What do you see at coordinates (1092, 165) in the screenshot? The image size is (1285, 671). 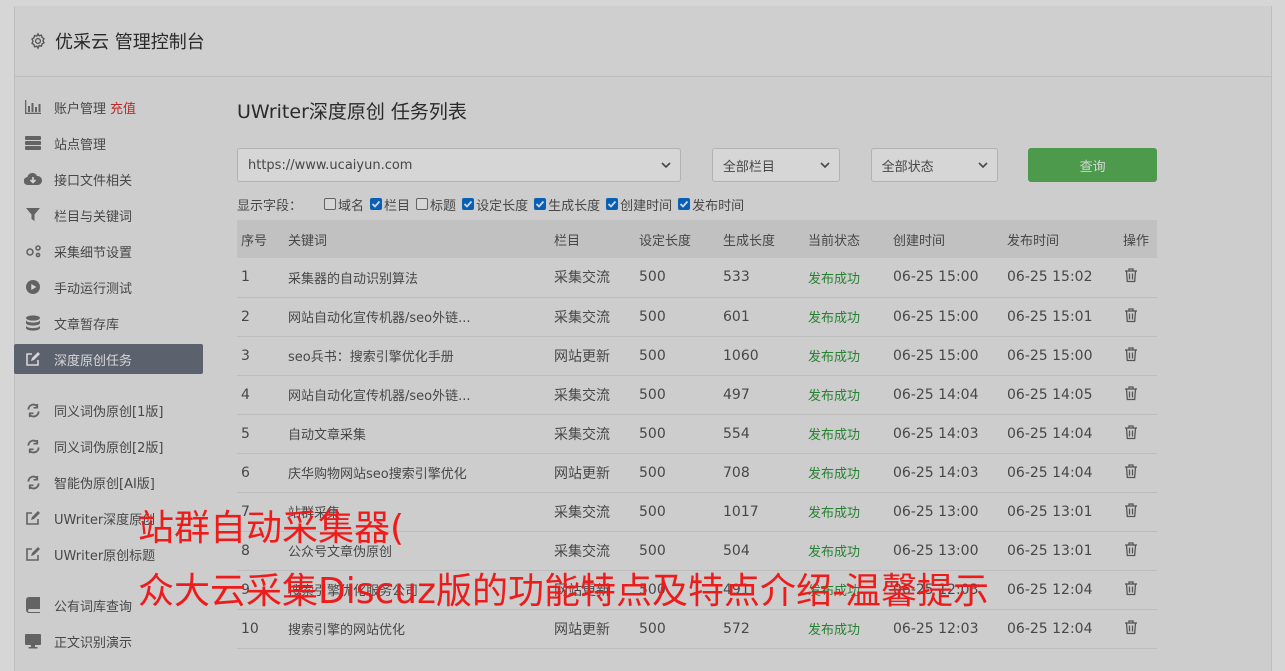 I see `query-button: 查询` at bounding box center [1092, 165].